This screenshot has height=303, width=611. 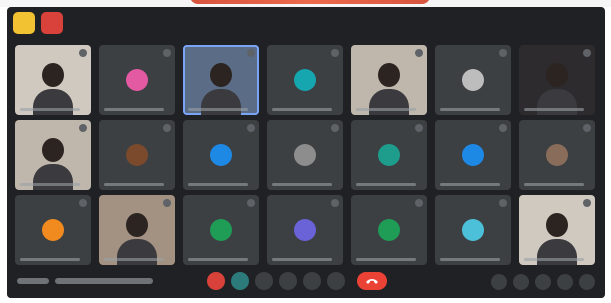 I want to click on red-header-stripe, so click(x=310, y=2).